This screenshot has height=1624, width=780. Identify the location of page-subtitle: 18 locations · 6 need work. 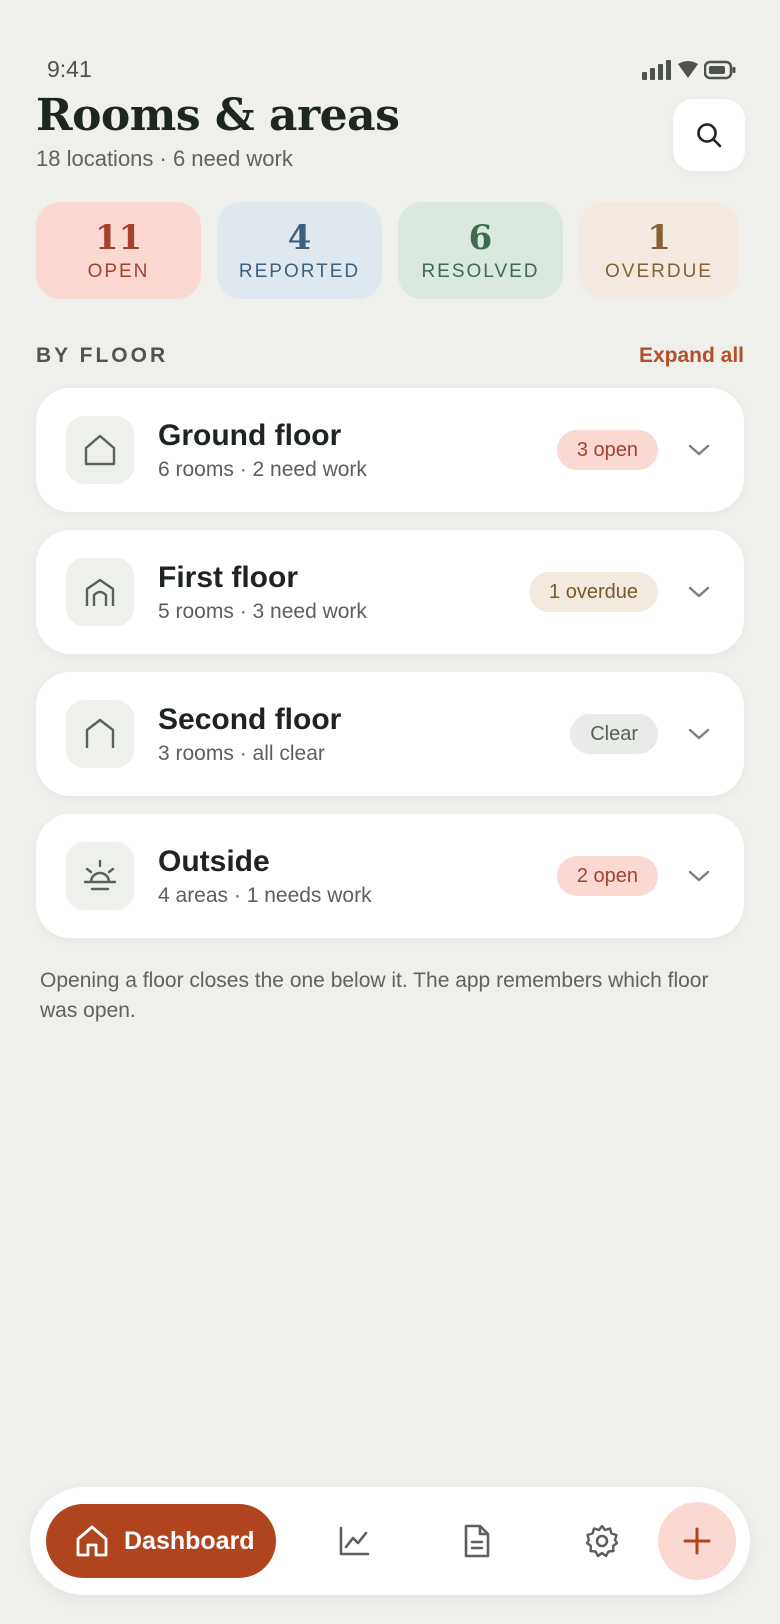
(164, 158).